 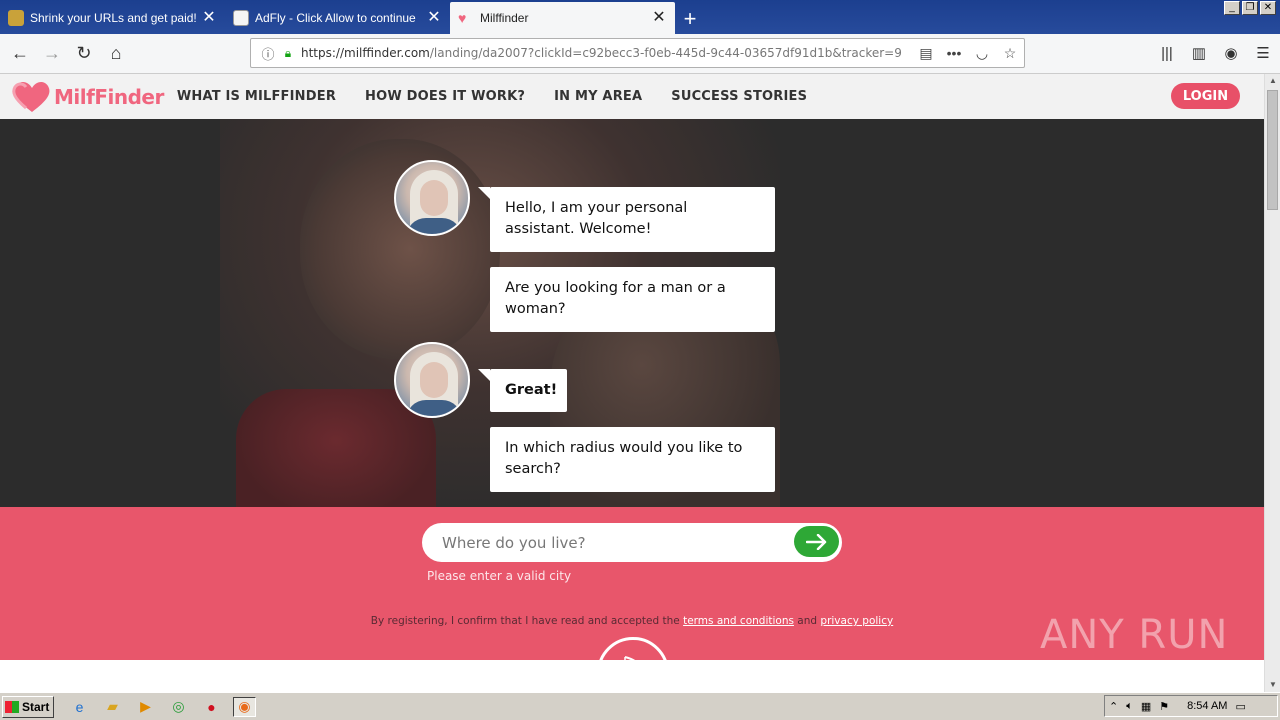 I want to click on chrome-icon: ◎, so click(x=178, y=707).